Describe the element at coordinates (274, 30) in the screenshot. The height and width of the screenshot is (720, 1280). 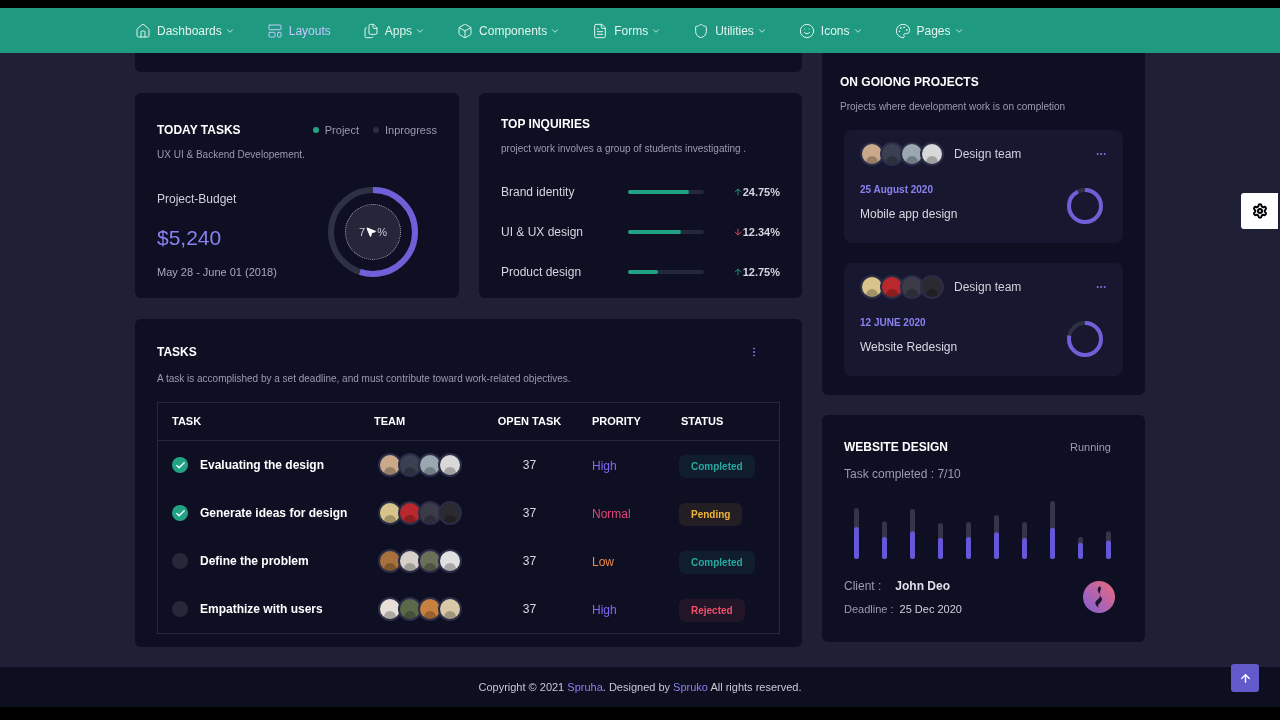
I see `layout-icon` at that location.